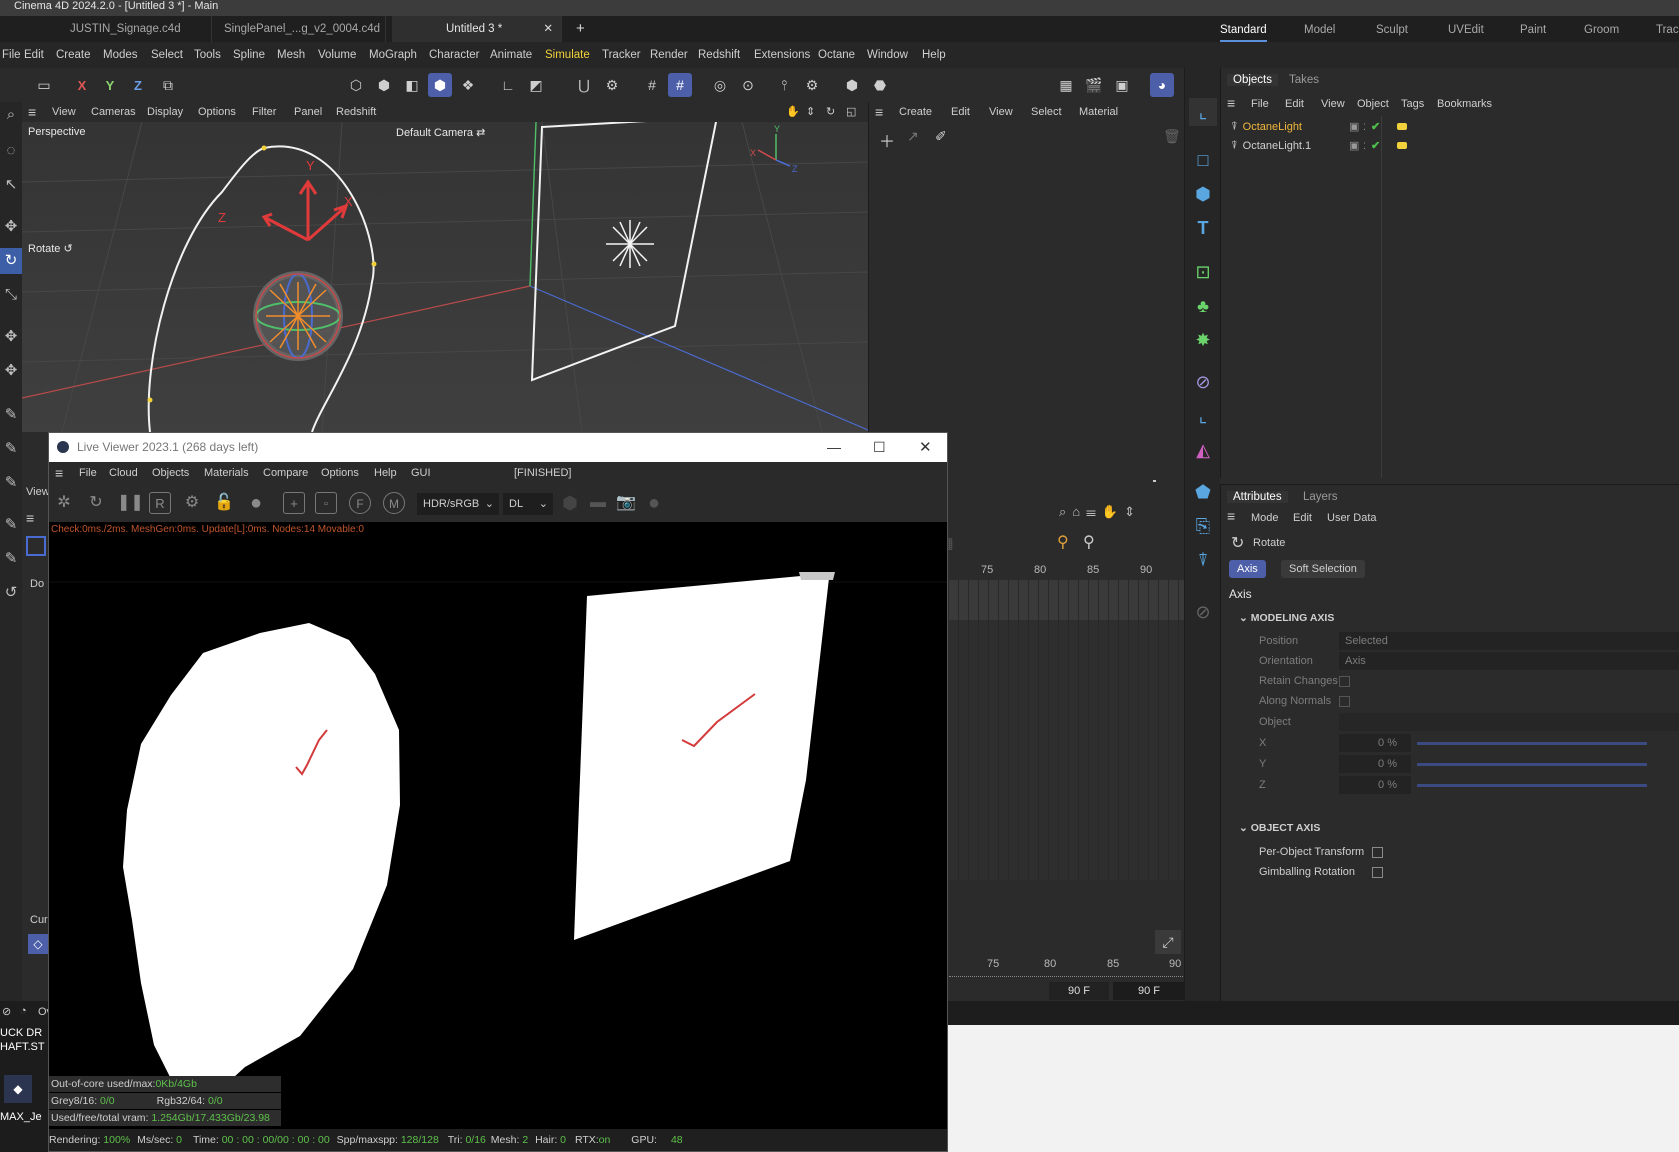 This screenshot has width=1679, height=1152. Describe the element at coordinates (11, 115) in the screenshot. I see `search-icon: ⌕` at that location.